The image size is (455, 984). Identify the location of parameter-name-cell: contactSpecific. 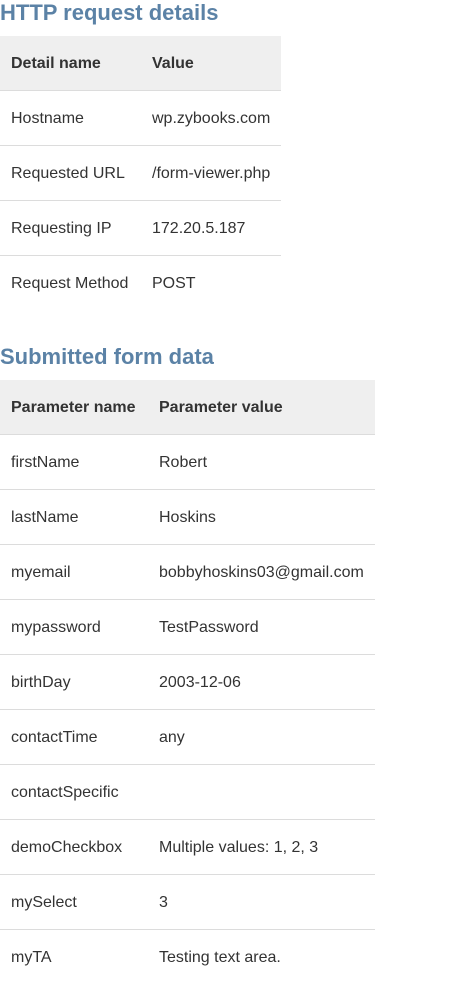
(74, 792).